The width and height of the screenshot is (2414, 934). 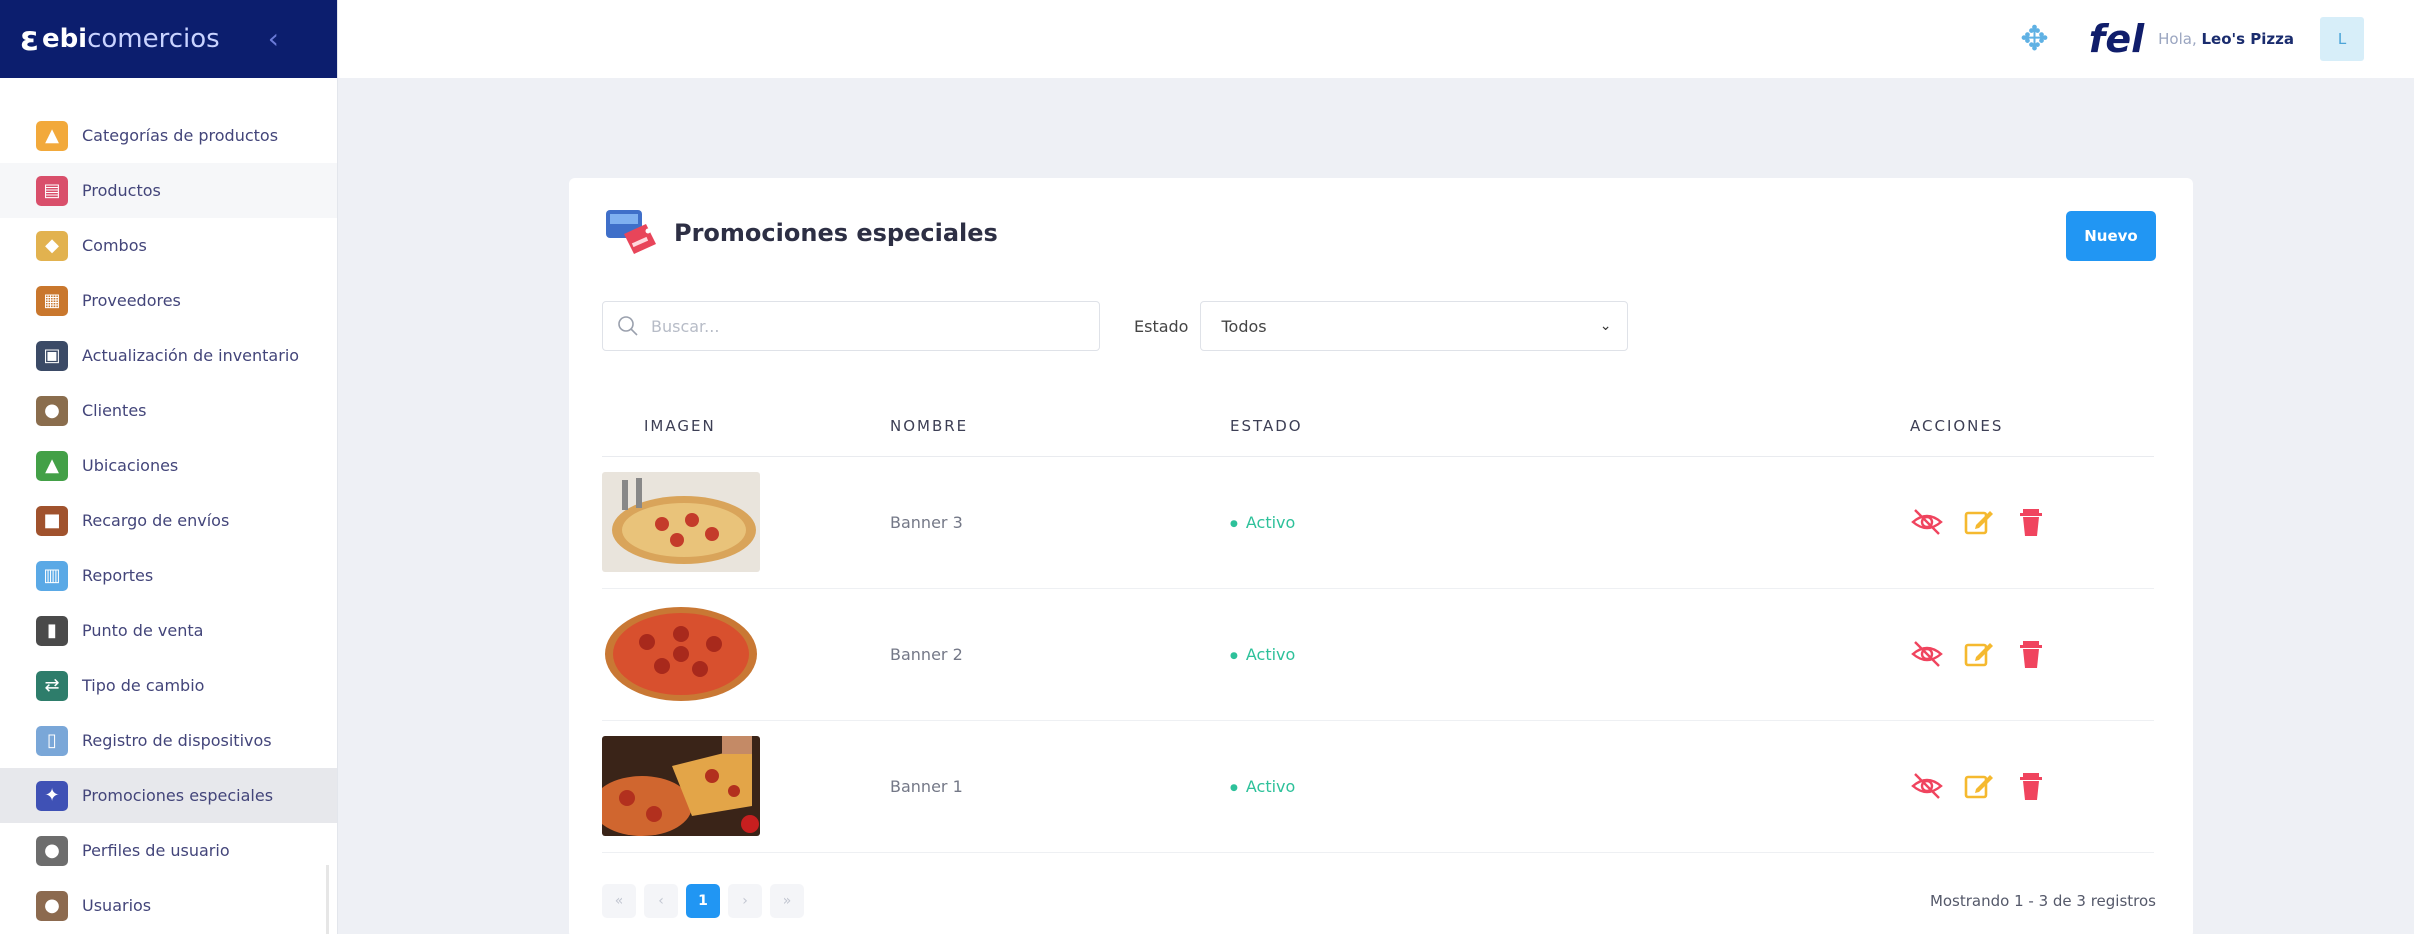 What do you see at coordinates (117, 905) in the screenshot?
I see `sidebar-item-label: Usuarios` at bounding box center [117, 905].